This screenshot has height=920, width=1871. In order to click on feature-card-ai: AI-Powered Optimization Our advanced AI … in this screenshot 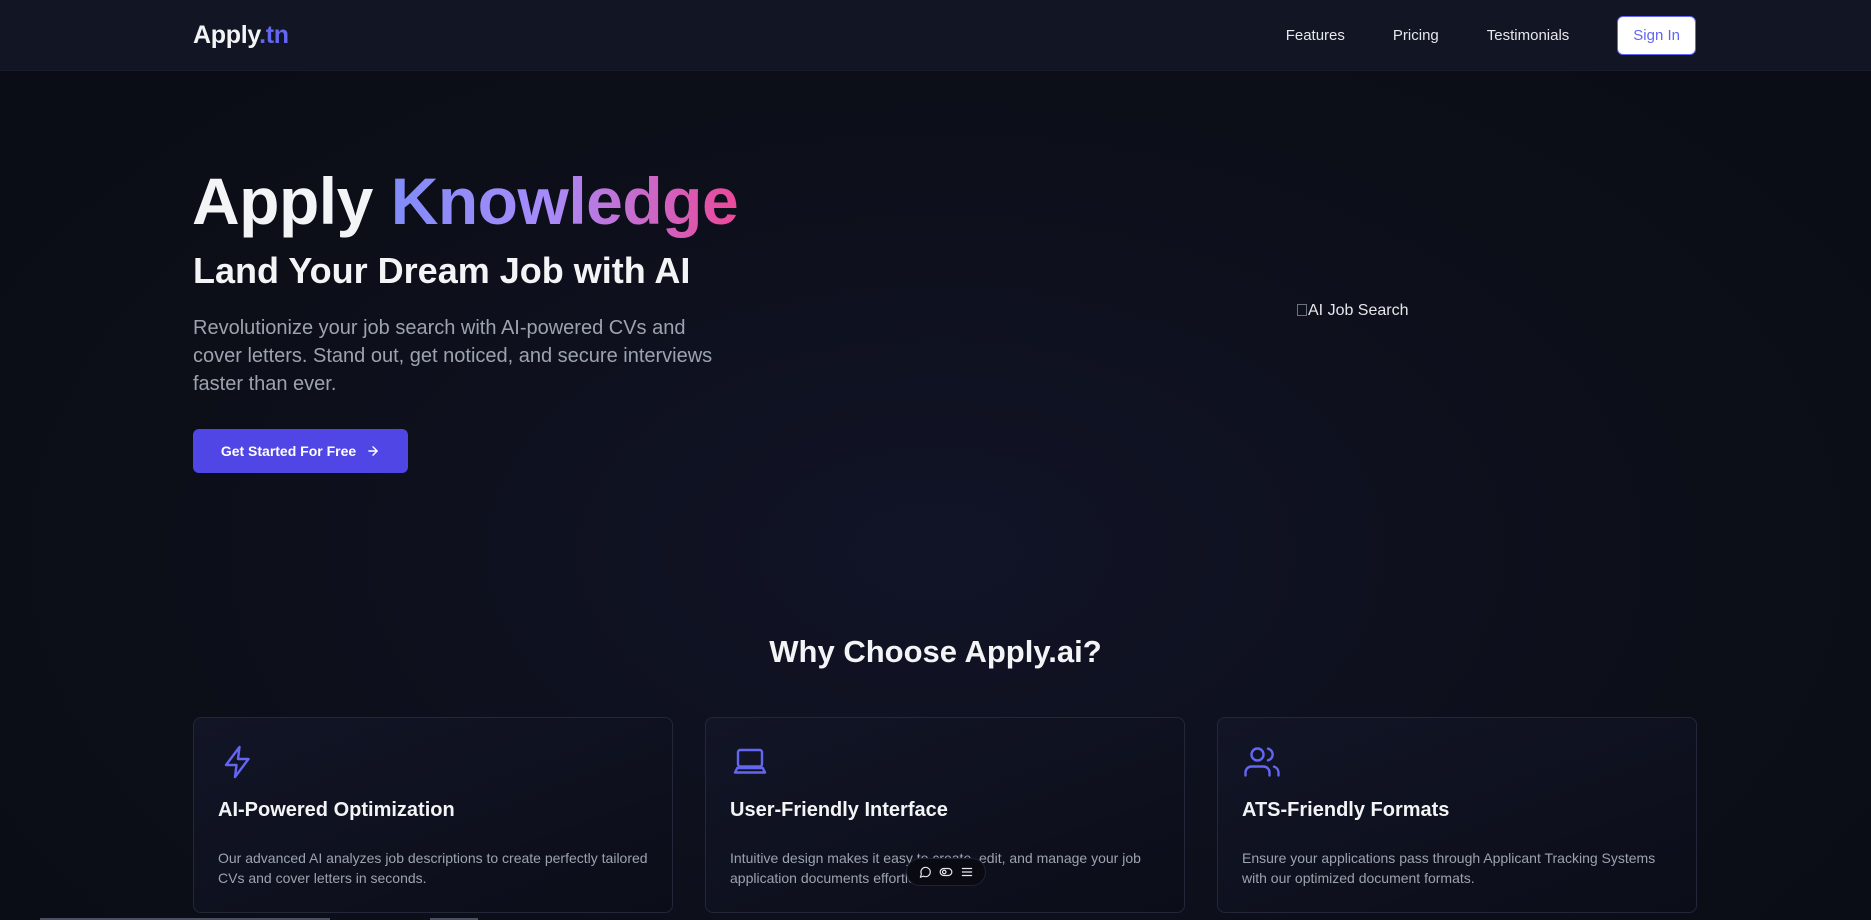, I will do `click(433, 815)`.